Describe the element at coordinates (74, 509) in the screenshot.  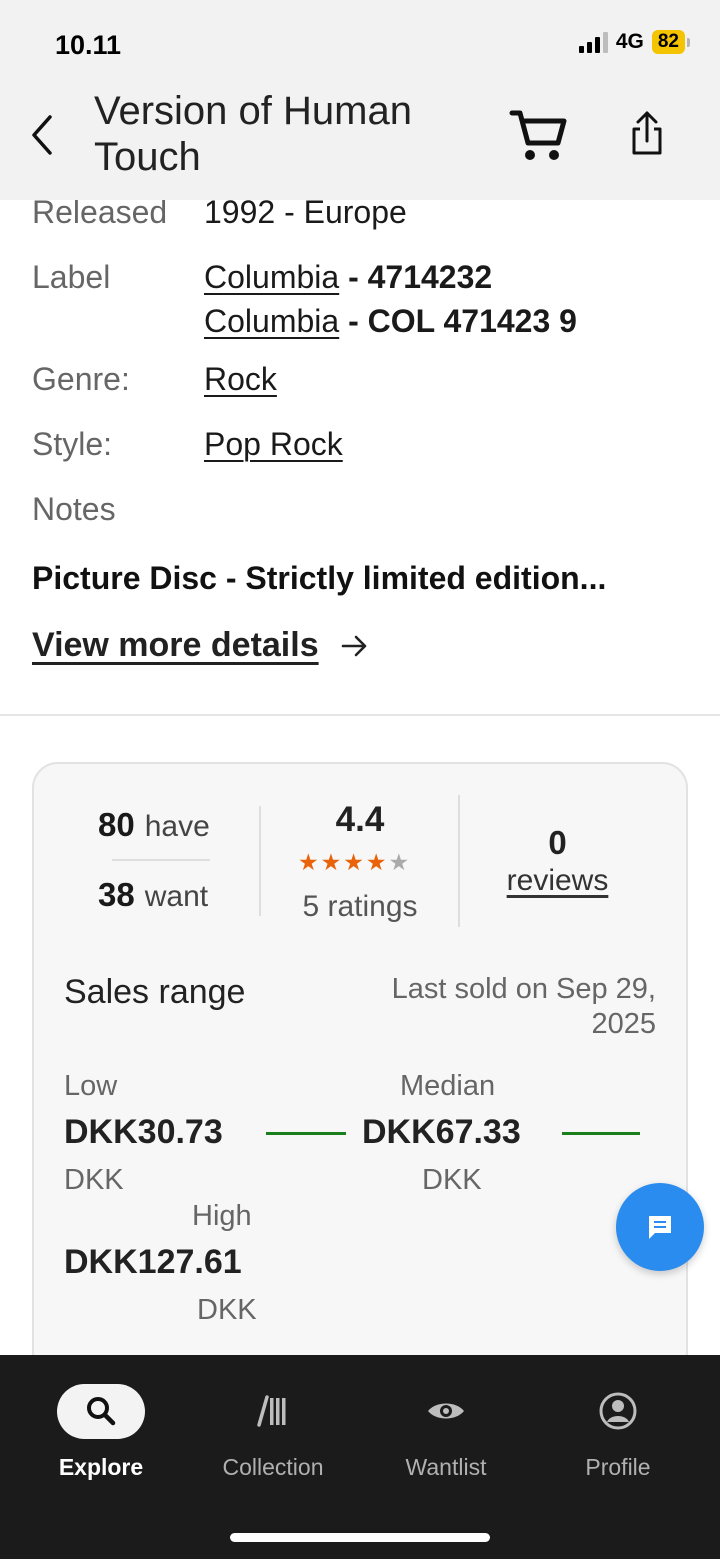
I see `notes-label: Notes` at that location.